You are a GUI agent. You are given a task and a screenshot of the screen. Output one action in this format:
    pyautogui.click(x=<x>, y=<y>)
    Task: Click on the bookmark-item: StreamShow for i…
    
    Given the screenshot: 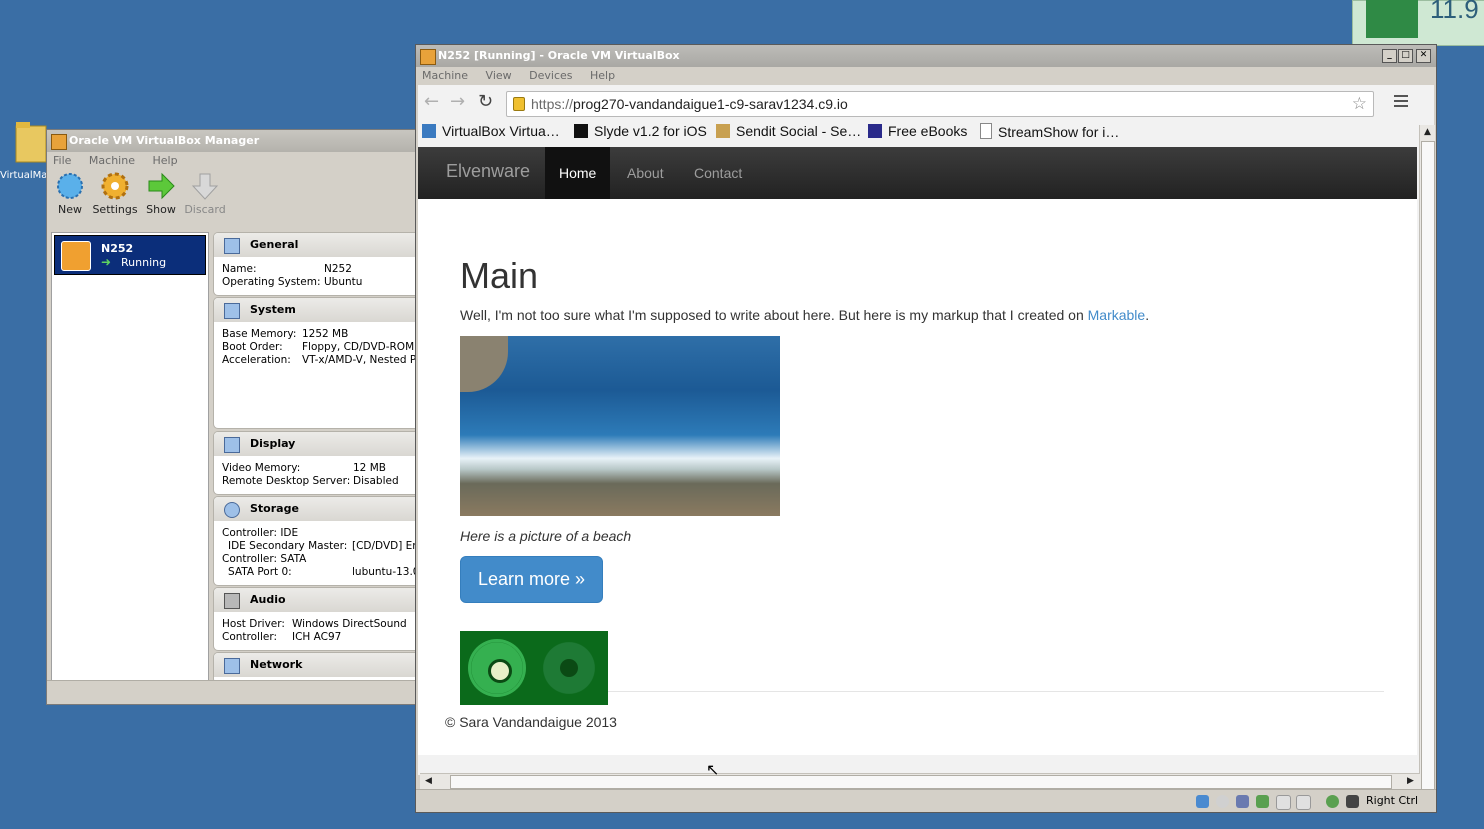 What is the action you would take?
    pyautogui.click(x=1049, y=131)
    